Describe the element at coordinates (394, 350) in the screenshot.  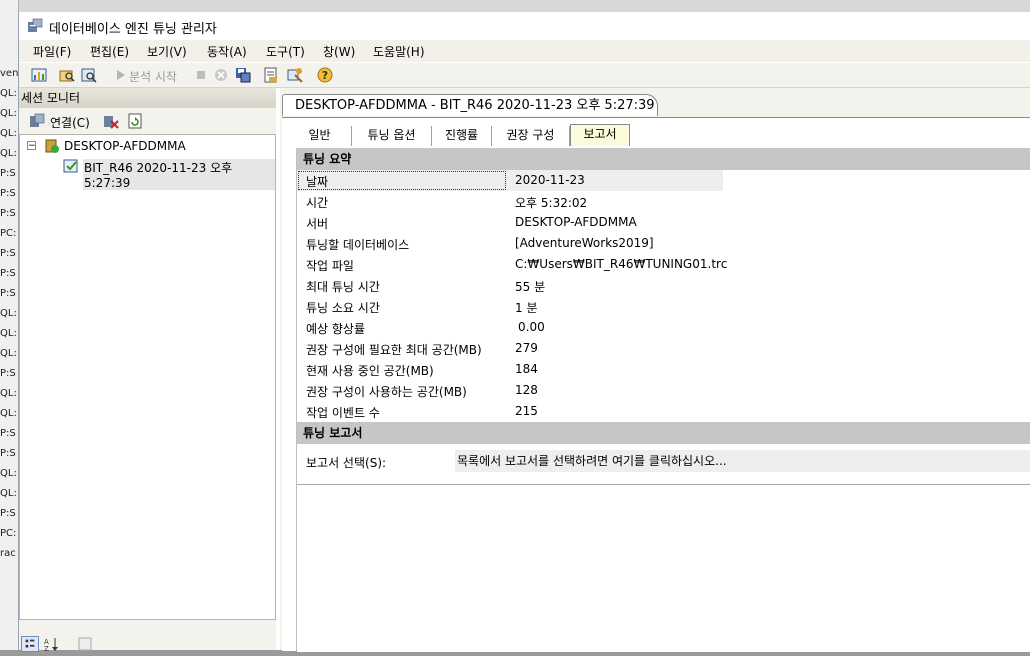
I see `summary-label-max-space: 권장 구성에 필요한 최대 공간(MB)` at that location.